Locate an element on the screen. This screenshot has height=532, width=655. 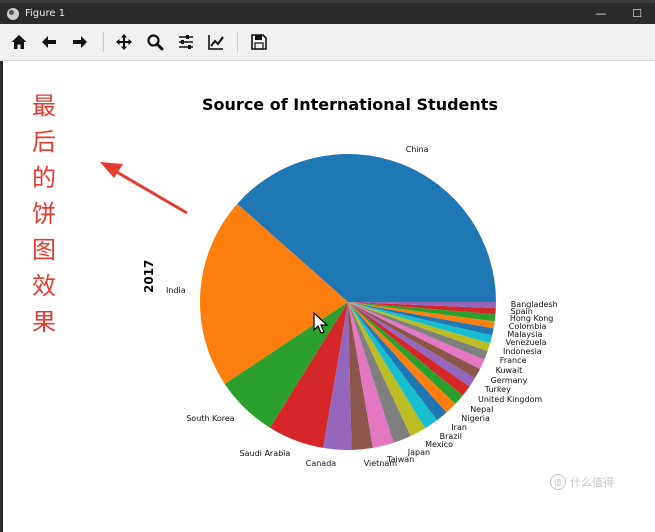
pie-label: Turkey is located at coordinates (497, 390).